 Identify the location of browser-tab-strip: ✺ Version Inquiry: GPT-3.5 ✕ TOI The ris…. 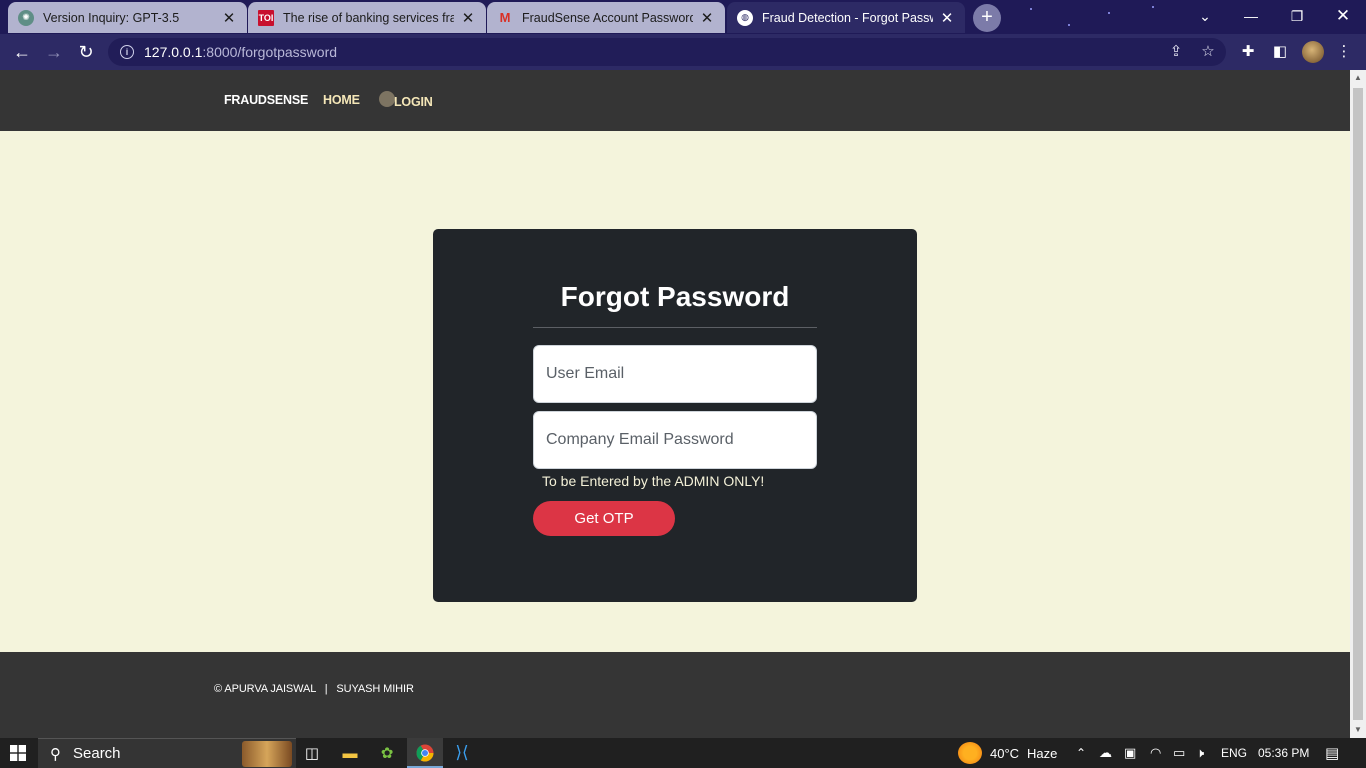
(683, 17).